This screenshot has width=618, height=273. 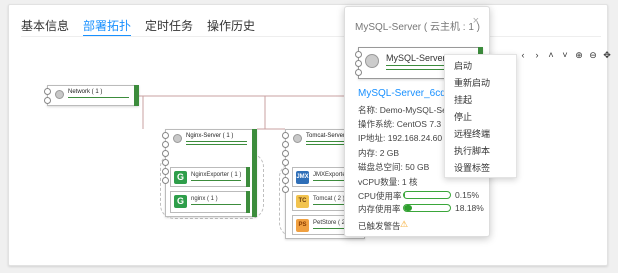 What do you see at coordinates (169, 25) in the screenshot?
I see `tab-scheduled-tasks: 定时任务` at bounding box center [169, 25].